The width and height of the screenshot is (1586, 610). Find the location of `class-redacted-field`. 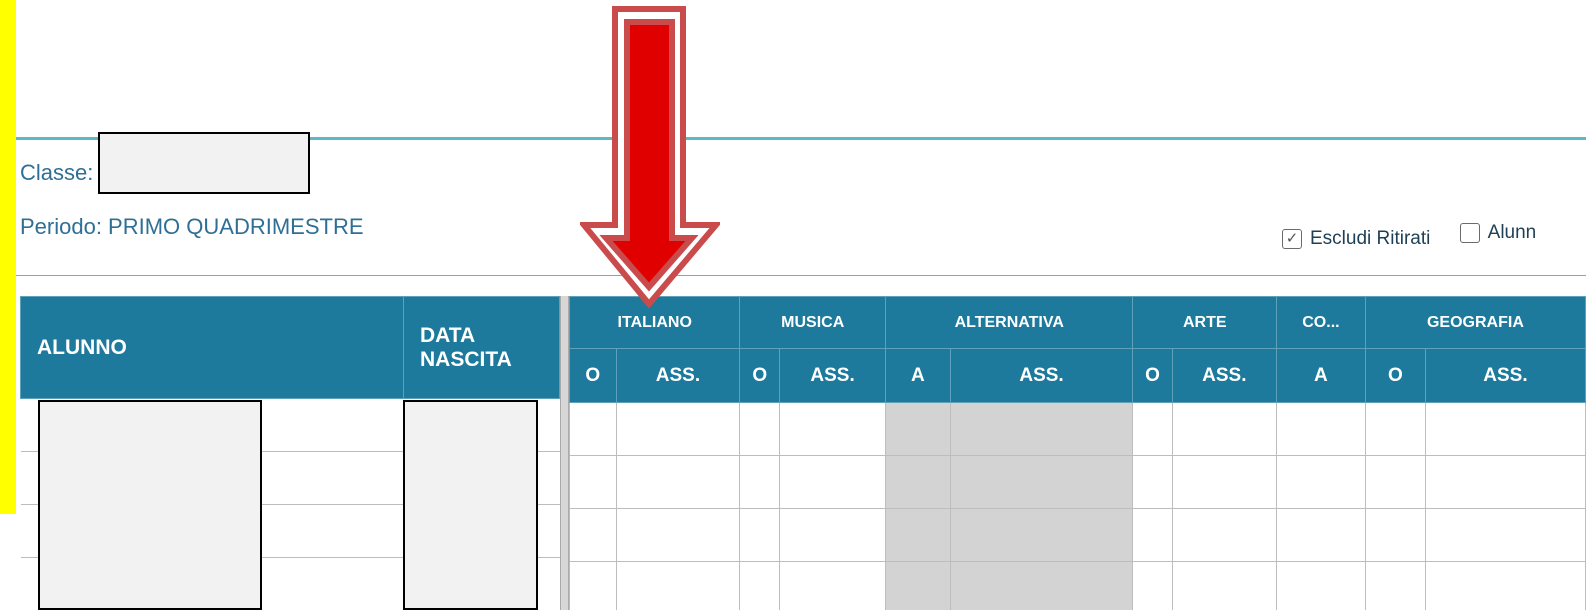

class-redacted-field is located at coordinates (204, 163).